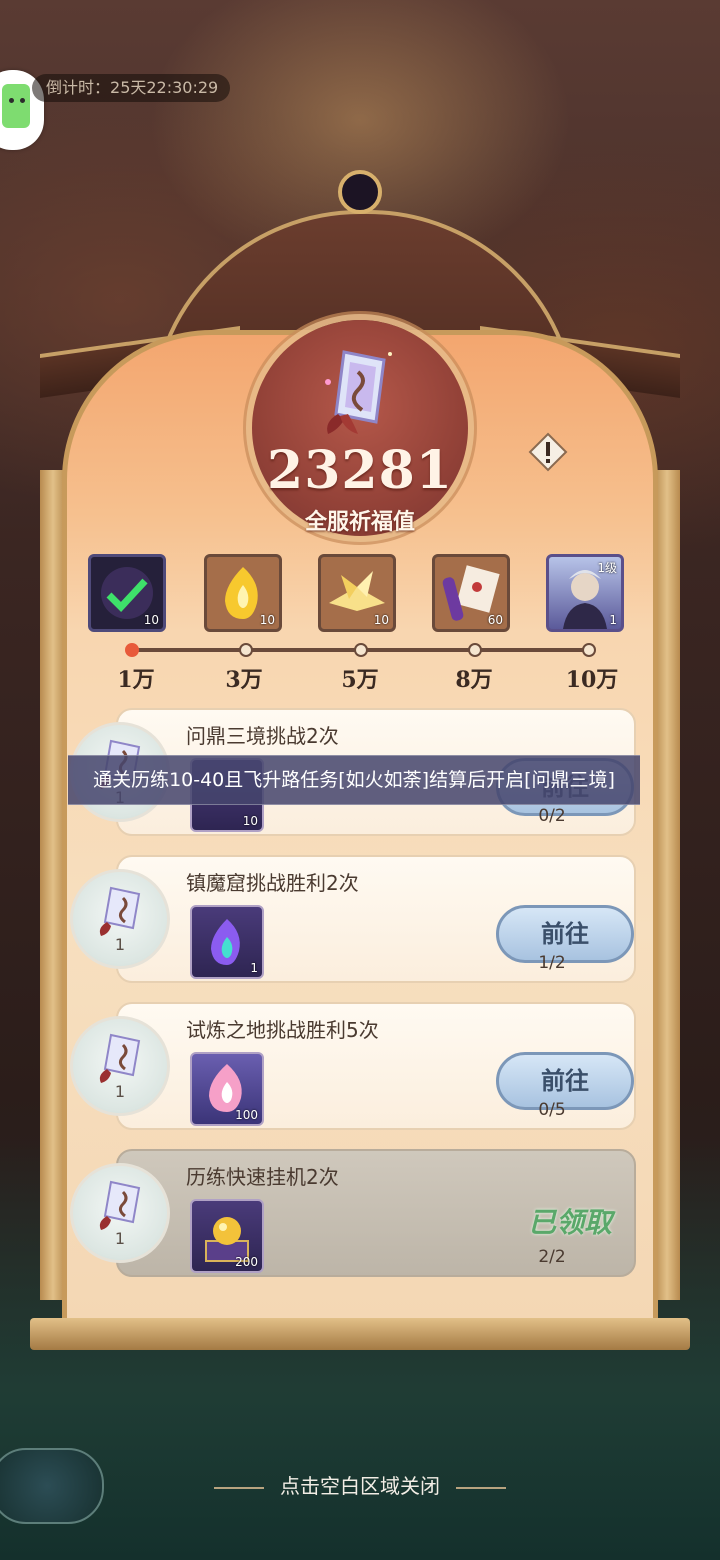 This screenshot has width=720, height=1560. What do you see at coordinates (243, 593) in the screenshot?
I see `milestone-reward-2: 10` at bounding box center [243, 593].